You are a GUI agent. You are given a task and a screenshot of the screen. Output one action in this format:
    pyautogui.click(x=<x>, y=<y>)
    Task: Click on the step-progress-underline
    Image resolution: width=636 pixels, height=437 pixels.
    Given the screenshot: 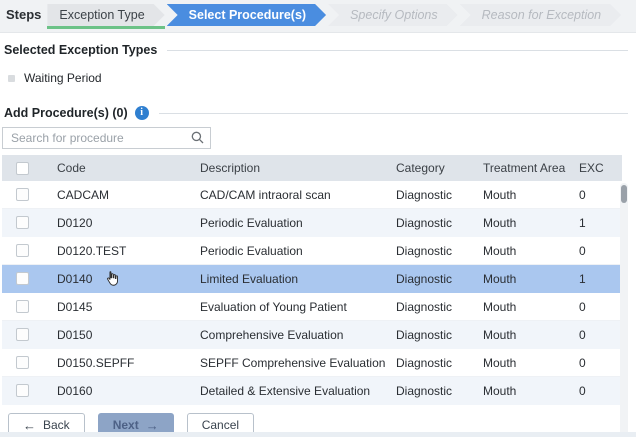 What is the action you would take?
    pyautogui.click(x=106, y=27)
    